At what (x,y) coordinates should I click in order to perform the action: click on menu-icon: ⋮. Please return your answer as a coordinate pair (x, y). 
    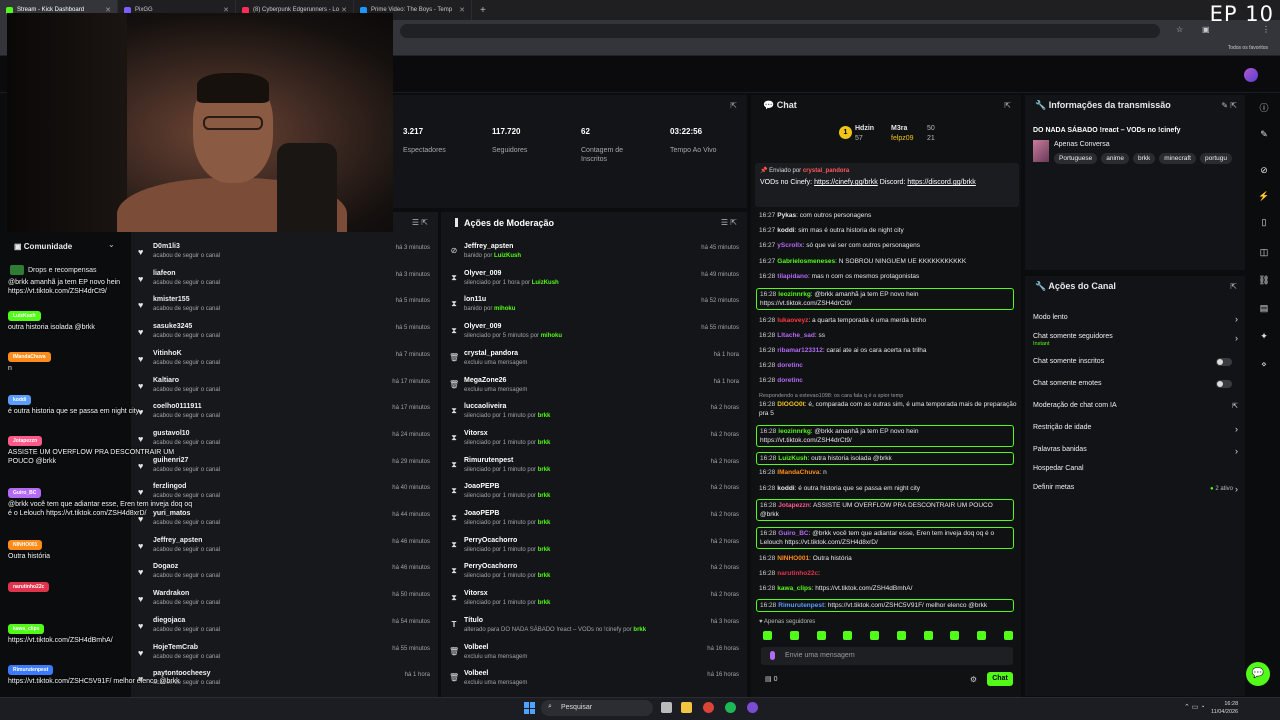
    Looking at the image, I should click on (1266, 29).